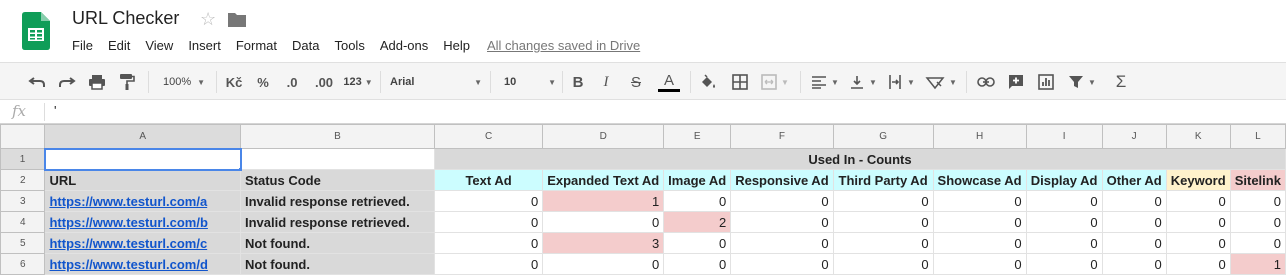 This screenshot has height=277, width=1286. Describe the element at coordinates (669, 82) in the screenshot. I see `text-color-button: A` at that location.